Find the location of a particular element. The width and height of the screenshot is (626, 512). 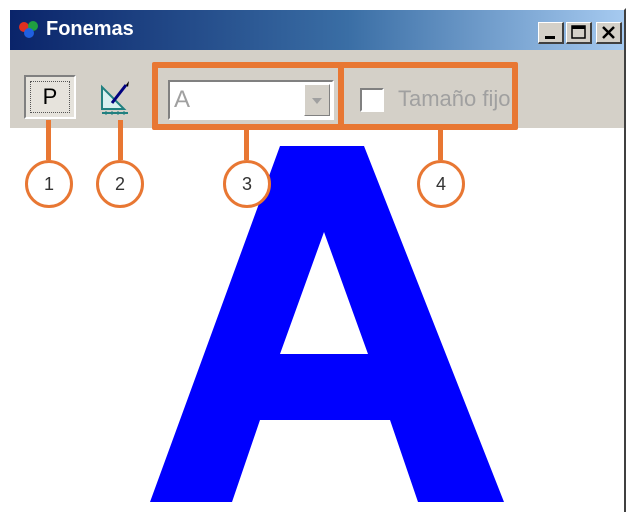

callout-2-number: 2 is located at coordinates (119, 183).